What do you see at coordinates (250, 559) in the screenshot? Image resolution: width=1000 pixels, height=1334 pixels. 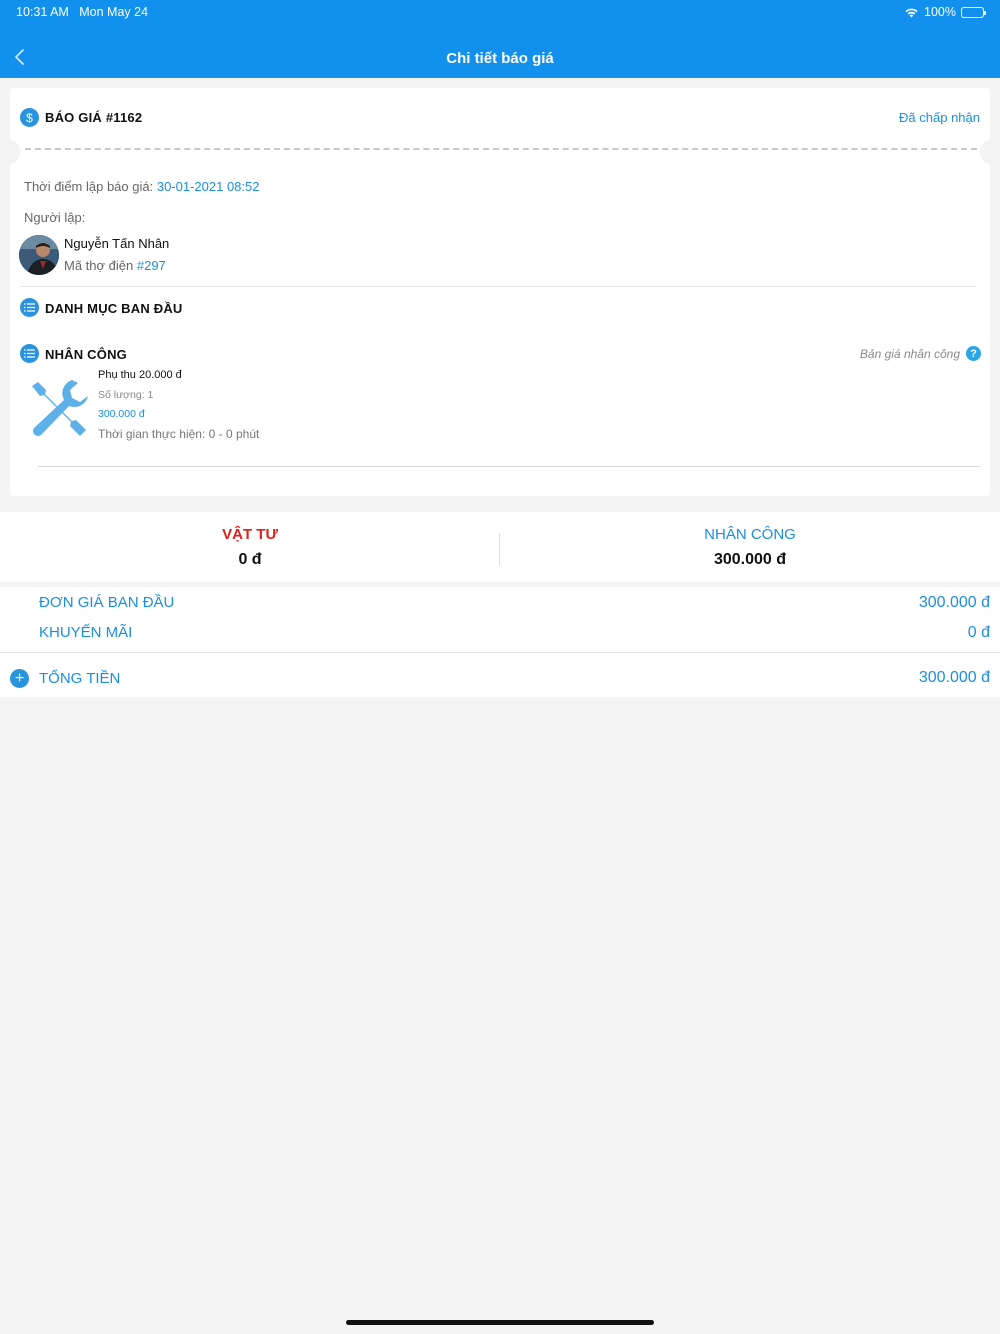 I see `materials-value: 0 đ` at bounding box center [250, 559].